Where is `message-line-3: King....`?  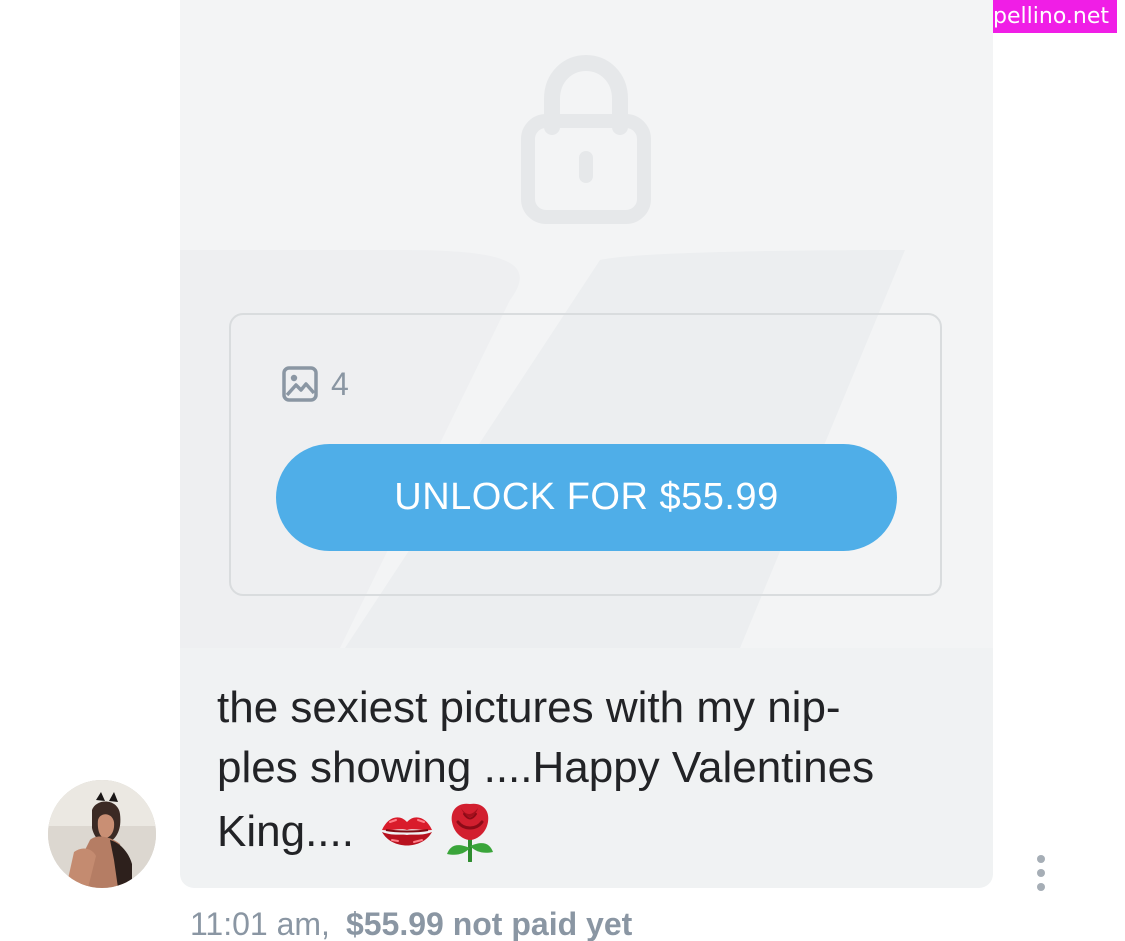 message-line-3: King.... is located at coordinates (587, 830).